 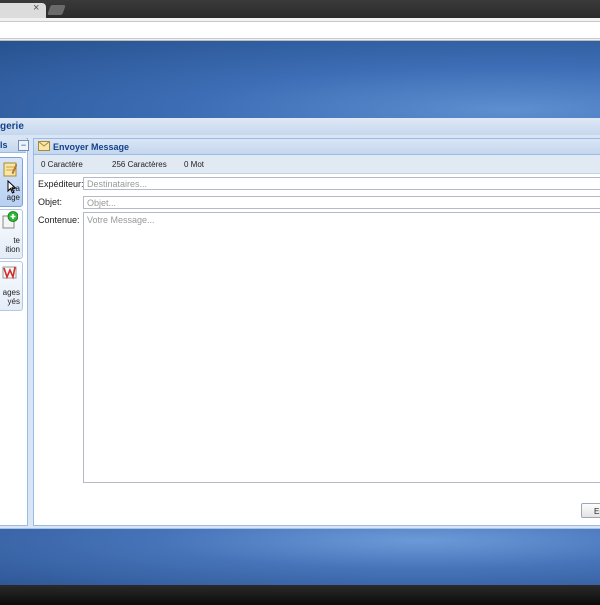 I want to click on compose-title: Envoyer Message, so click(x=91, y=147).